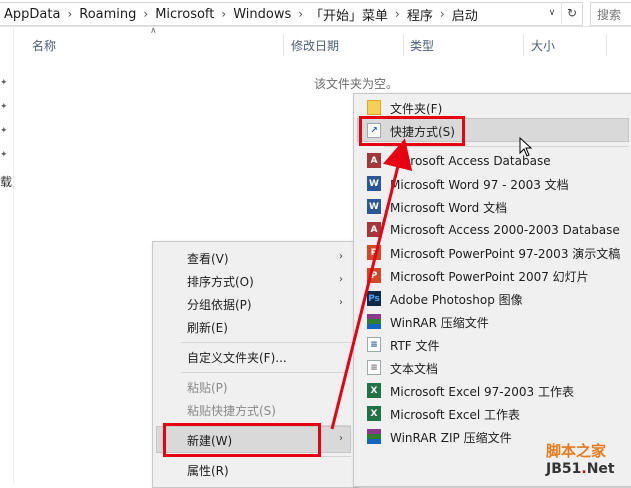  What do you see at coordinates (576, 451) in the screenshot?
I see `watermark-line1: 脚本之家` at bounding box center [576, 451].